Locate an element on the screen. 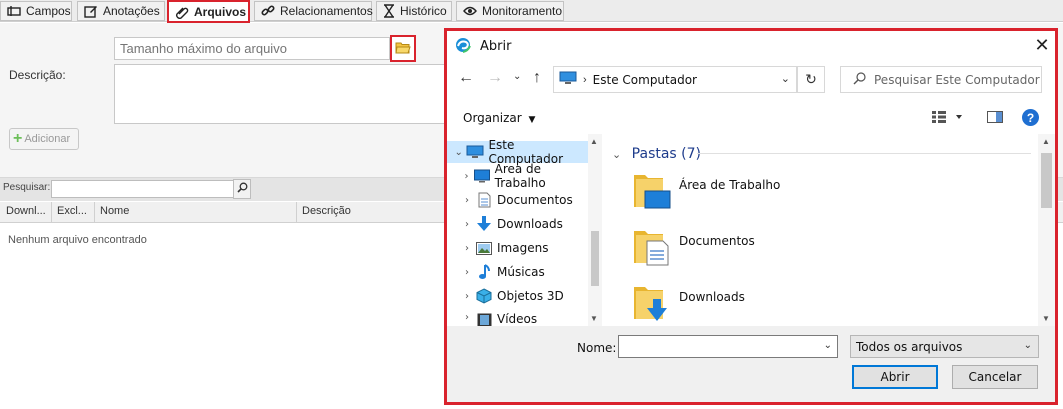 Image resolution: width=1063 pixels, height=409 pixels. close-icon: ✕ is located at coordinates (1042, 44).